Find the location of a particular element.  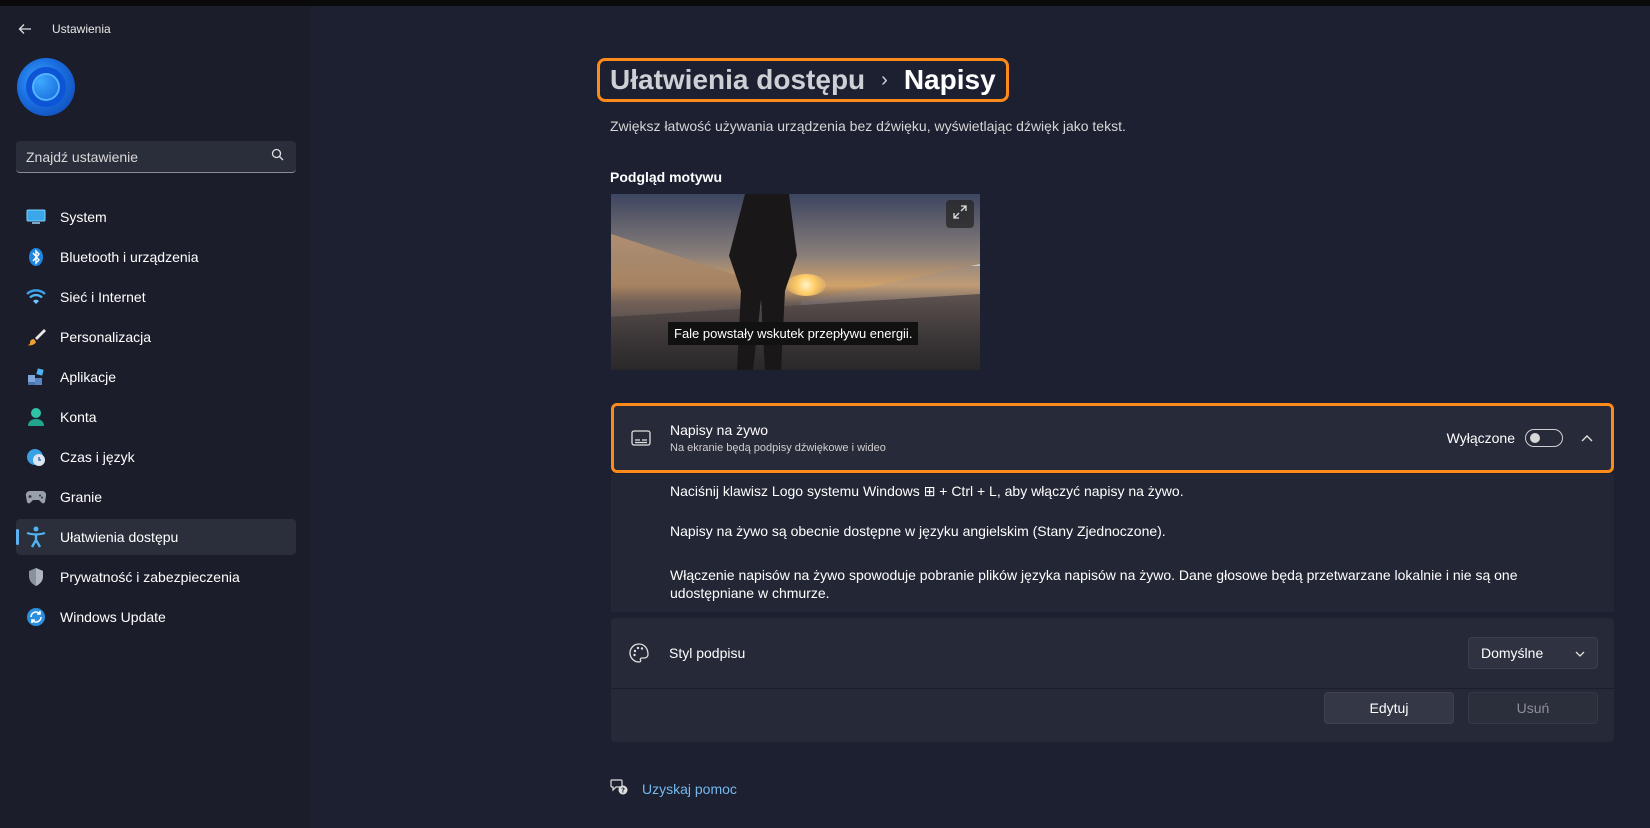

bluetooth-icon is located at coordinates (36, 257).